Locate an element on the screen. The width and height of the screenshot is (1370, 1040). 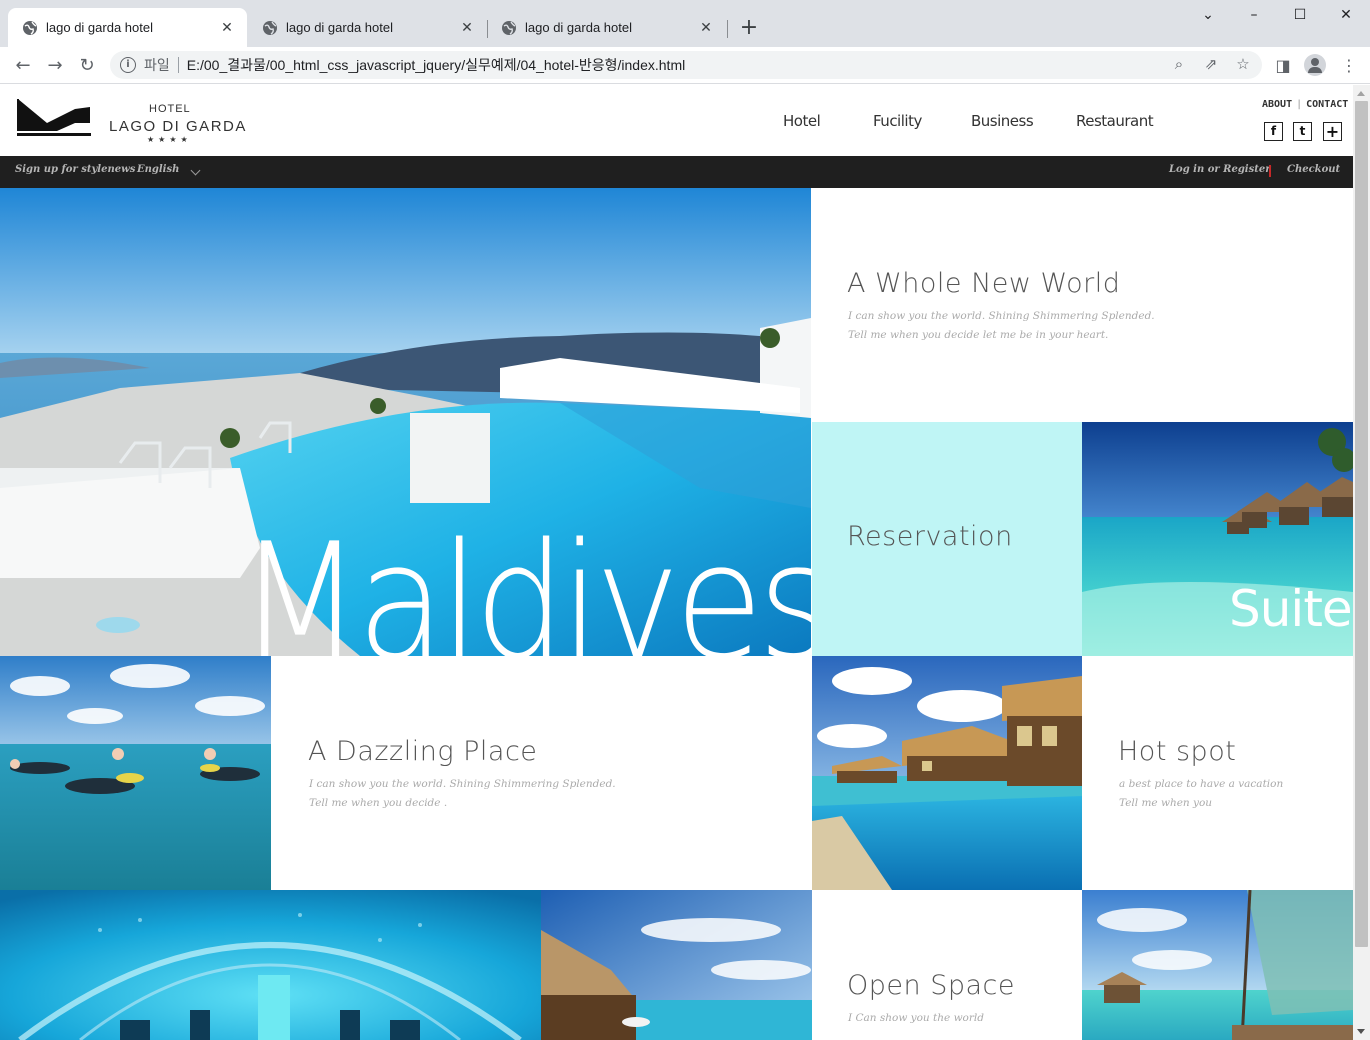
tile-caption-line: Tell me when you is located at coordinates (1166, 803).